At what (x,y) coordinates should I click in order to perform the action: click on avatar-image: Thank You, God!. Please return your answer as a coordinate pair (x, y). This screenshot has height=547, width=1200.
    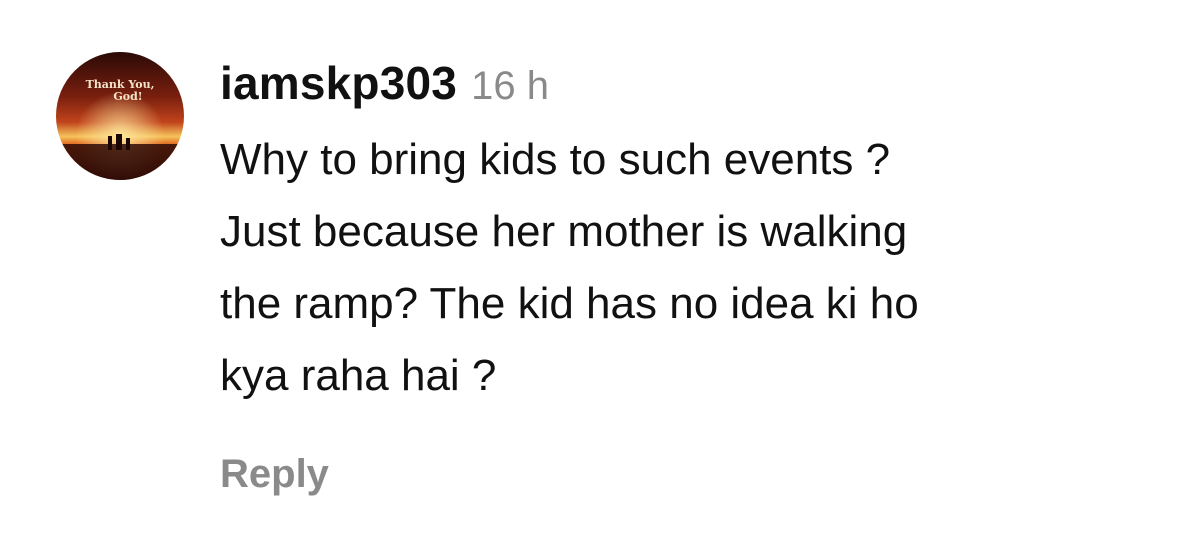
    Looking at the image, I should click on (120, 116).